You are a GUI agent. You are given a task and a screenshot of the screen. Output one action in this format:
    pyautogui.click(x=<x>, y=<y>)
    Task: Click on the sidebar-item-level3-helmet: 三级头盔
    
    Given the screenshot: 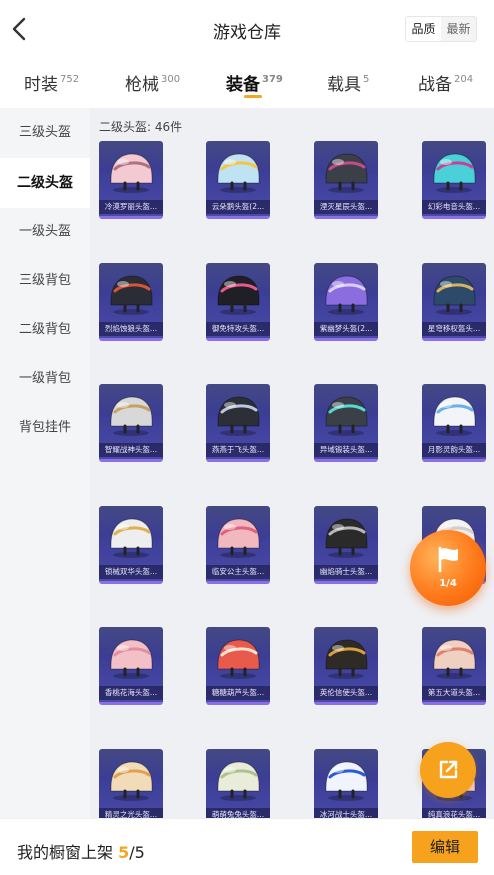 What is the action you would take?
    pyautogui.click(x=45, y=133)
    